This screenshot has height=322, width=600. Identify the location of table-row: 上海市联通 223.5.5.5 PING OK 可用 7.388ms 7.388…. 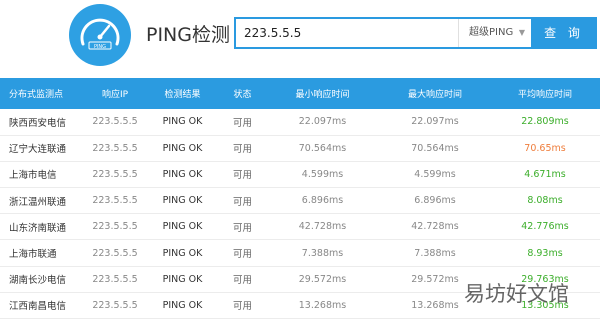
(300, 253).